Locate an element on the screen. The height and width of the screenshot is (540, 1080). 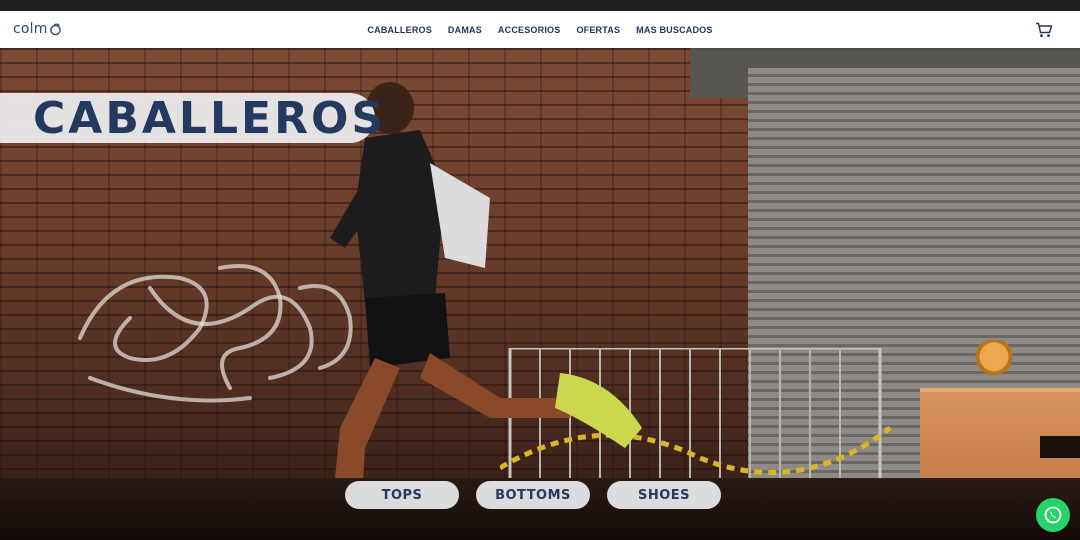
menu-item-ofertas: OFERTAS is located at coordinates (598, 30).